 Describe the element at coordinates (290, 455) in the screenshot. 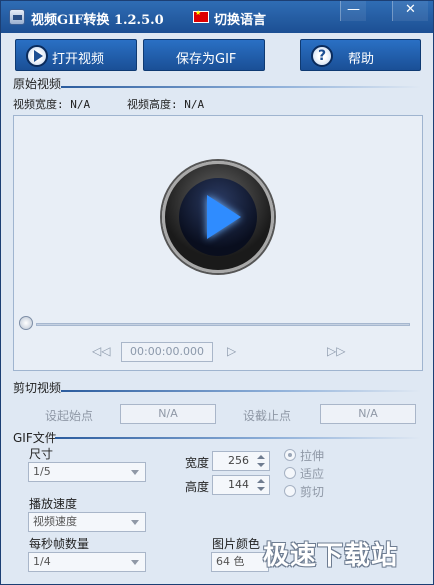

I see `stretch-radio` at that location.